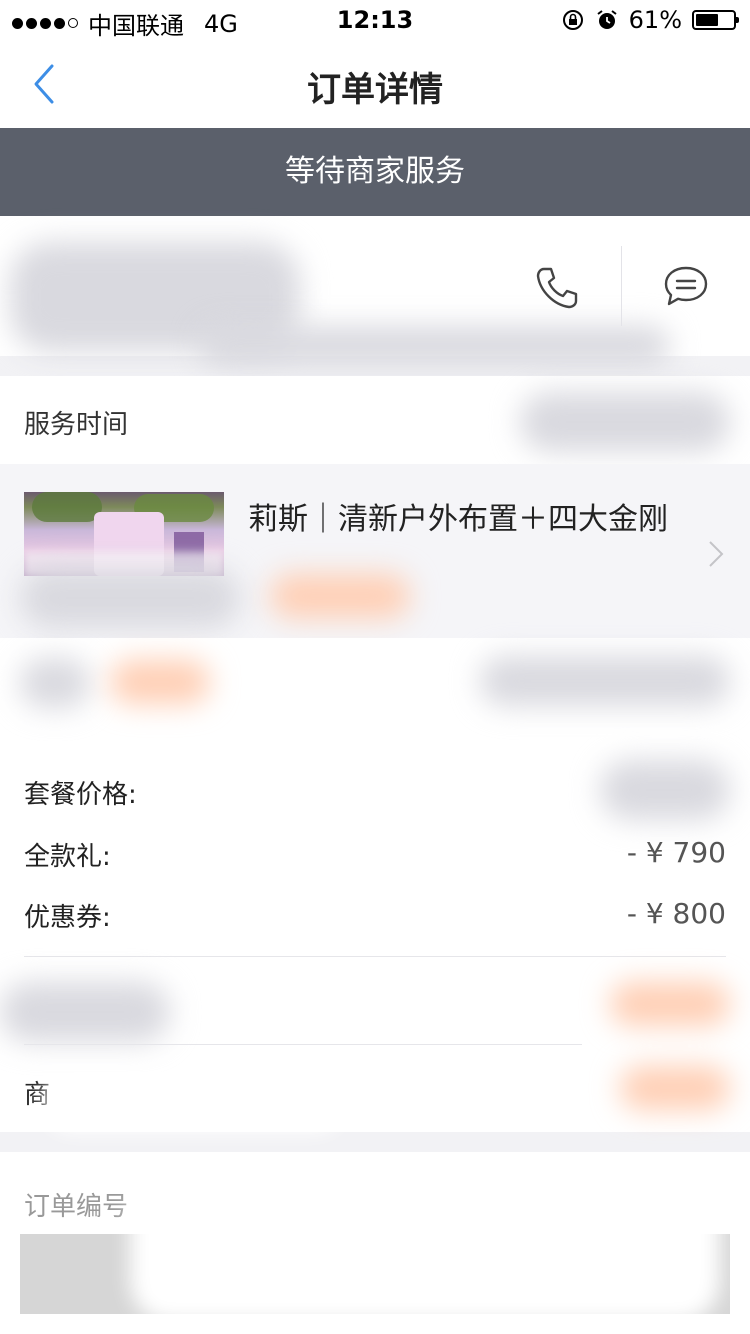 The height and width of the screenshot is (1334, 750). Describe the element at coordinates (375, 291) in the screenshot. I see `merchant-contact-section` at that location.